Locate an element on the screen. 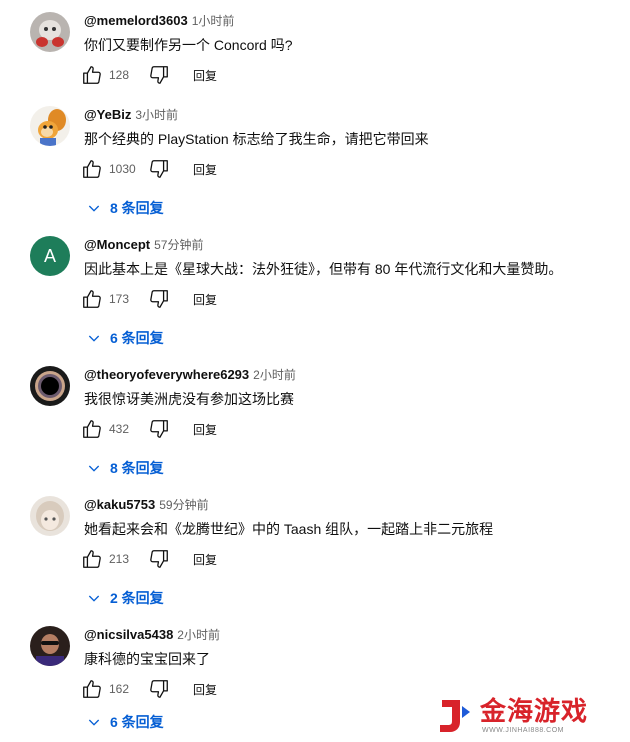 This screenshot has height=742, width=630. like-count: 128 is located at coordinates (119, 75).